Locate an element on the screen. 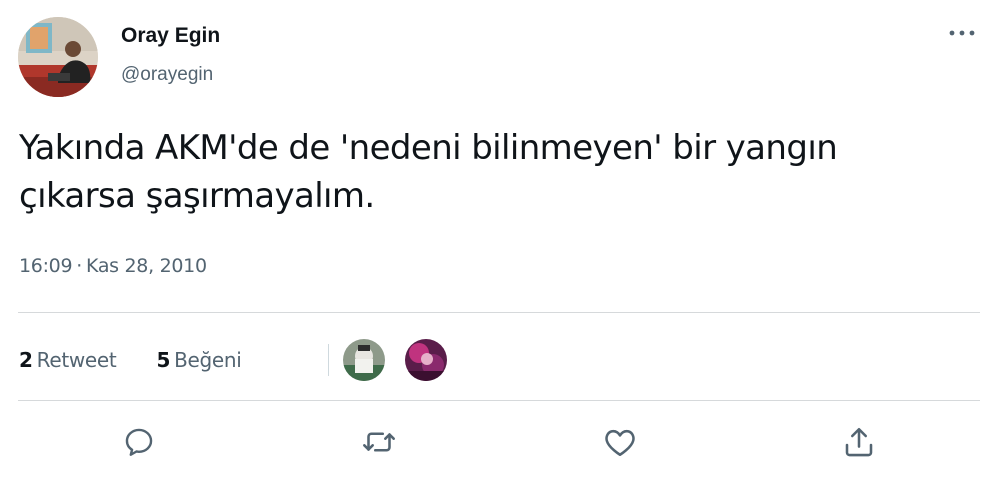  like-icon is located at coordinates (620, 443).